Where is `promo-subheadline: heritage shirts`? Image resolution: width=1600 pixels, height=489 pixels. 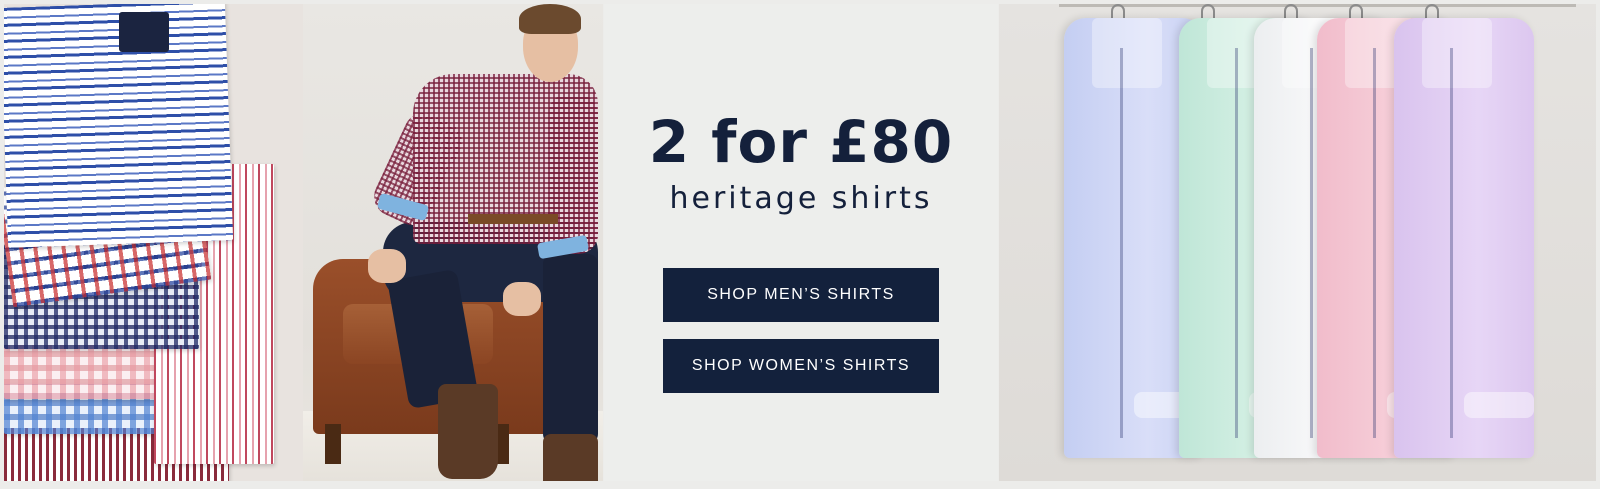 promo-subheadline: heritage shirts is located at coordinates (801, 198).